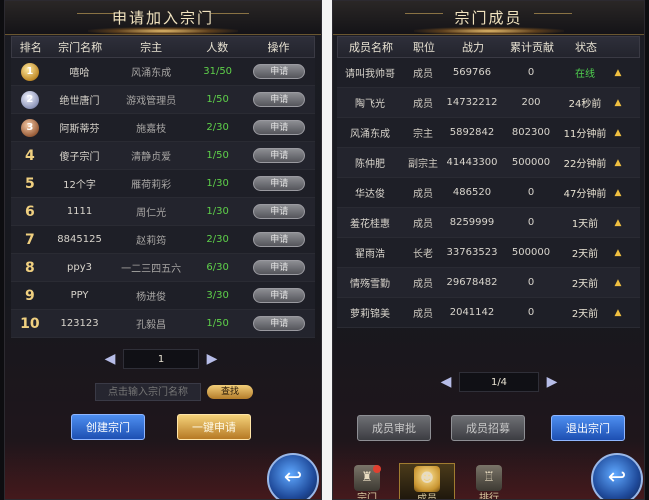  What do you see at coordinates (588, 428) in the screenshot?
I see `leave-guild-button: 退出宗门` at bounding box center [588, 428].